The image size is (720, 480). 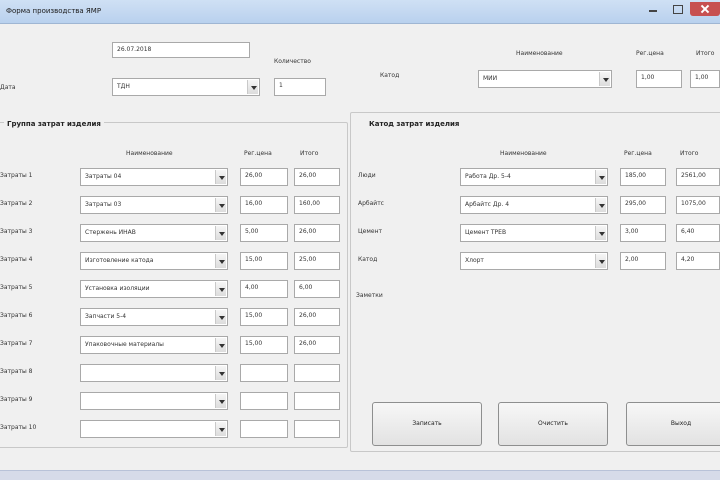 What do you see at coordinates (186, 87) in the screenshot?
I see `product-select: ТДН` at bounding box center [186, 87].